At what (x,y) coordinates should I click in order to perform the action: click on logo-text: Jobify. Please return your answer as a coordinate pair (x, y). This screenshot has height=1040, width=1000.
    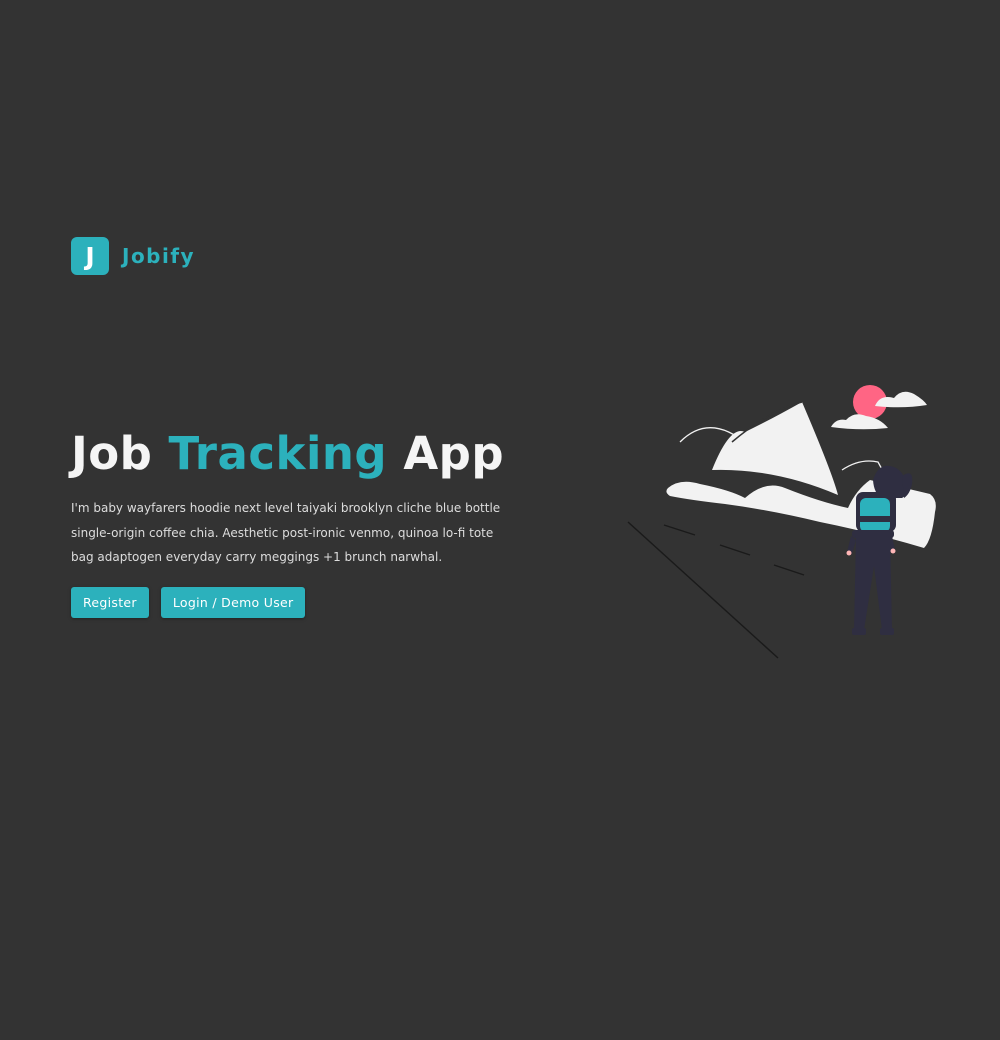
    Looking at the image, I should click on (159, 256).